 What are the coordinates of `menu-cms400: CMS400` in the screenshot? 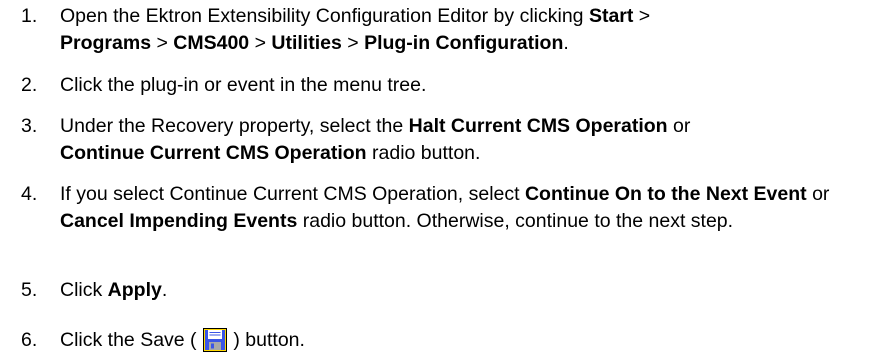 It's located at (211, 43).